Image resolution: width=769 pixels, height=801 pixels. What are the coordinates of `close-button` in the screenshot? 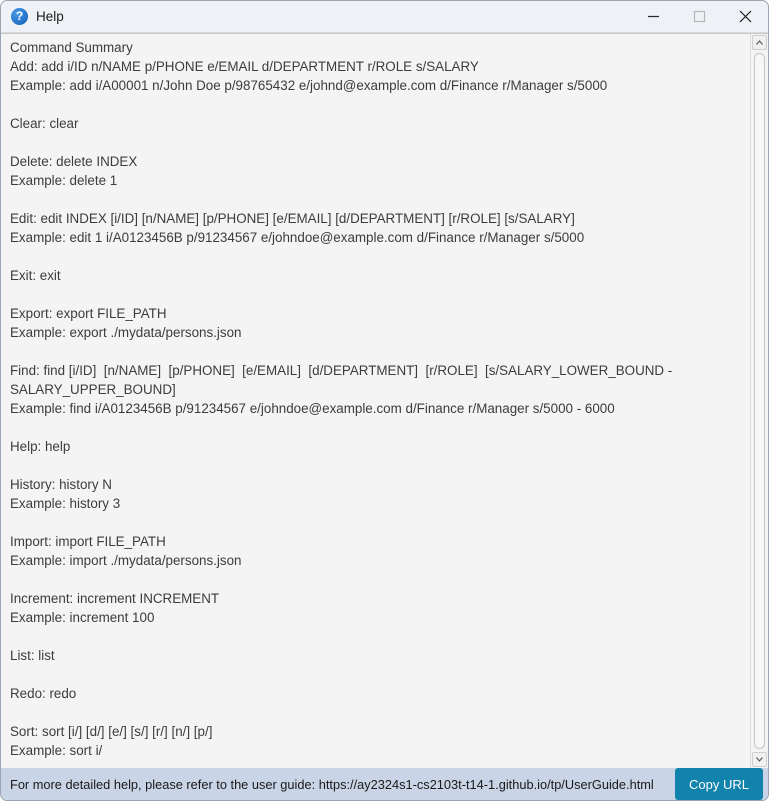 It's located at (745, 16).